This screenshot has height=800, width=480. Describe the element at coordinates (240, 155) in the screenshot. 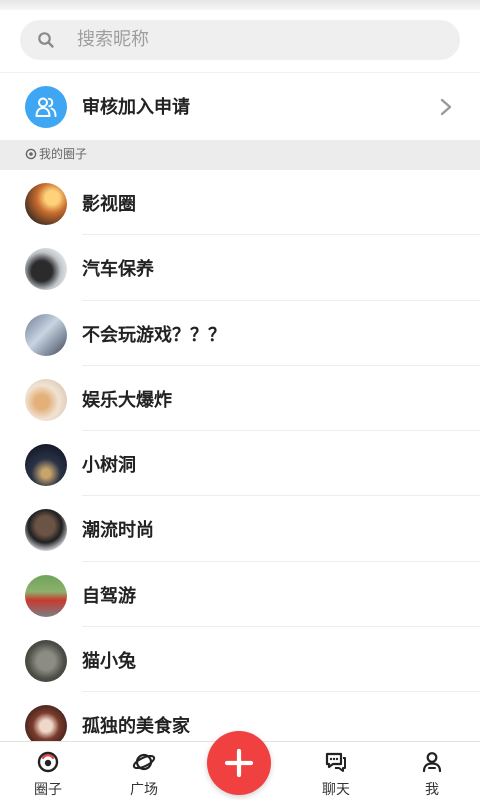

I see `my-circles-section-header: 我的圈子` at that location.